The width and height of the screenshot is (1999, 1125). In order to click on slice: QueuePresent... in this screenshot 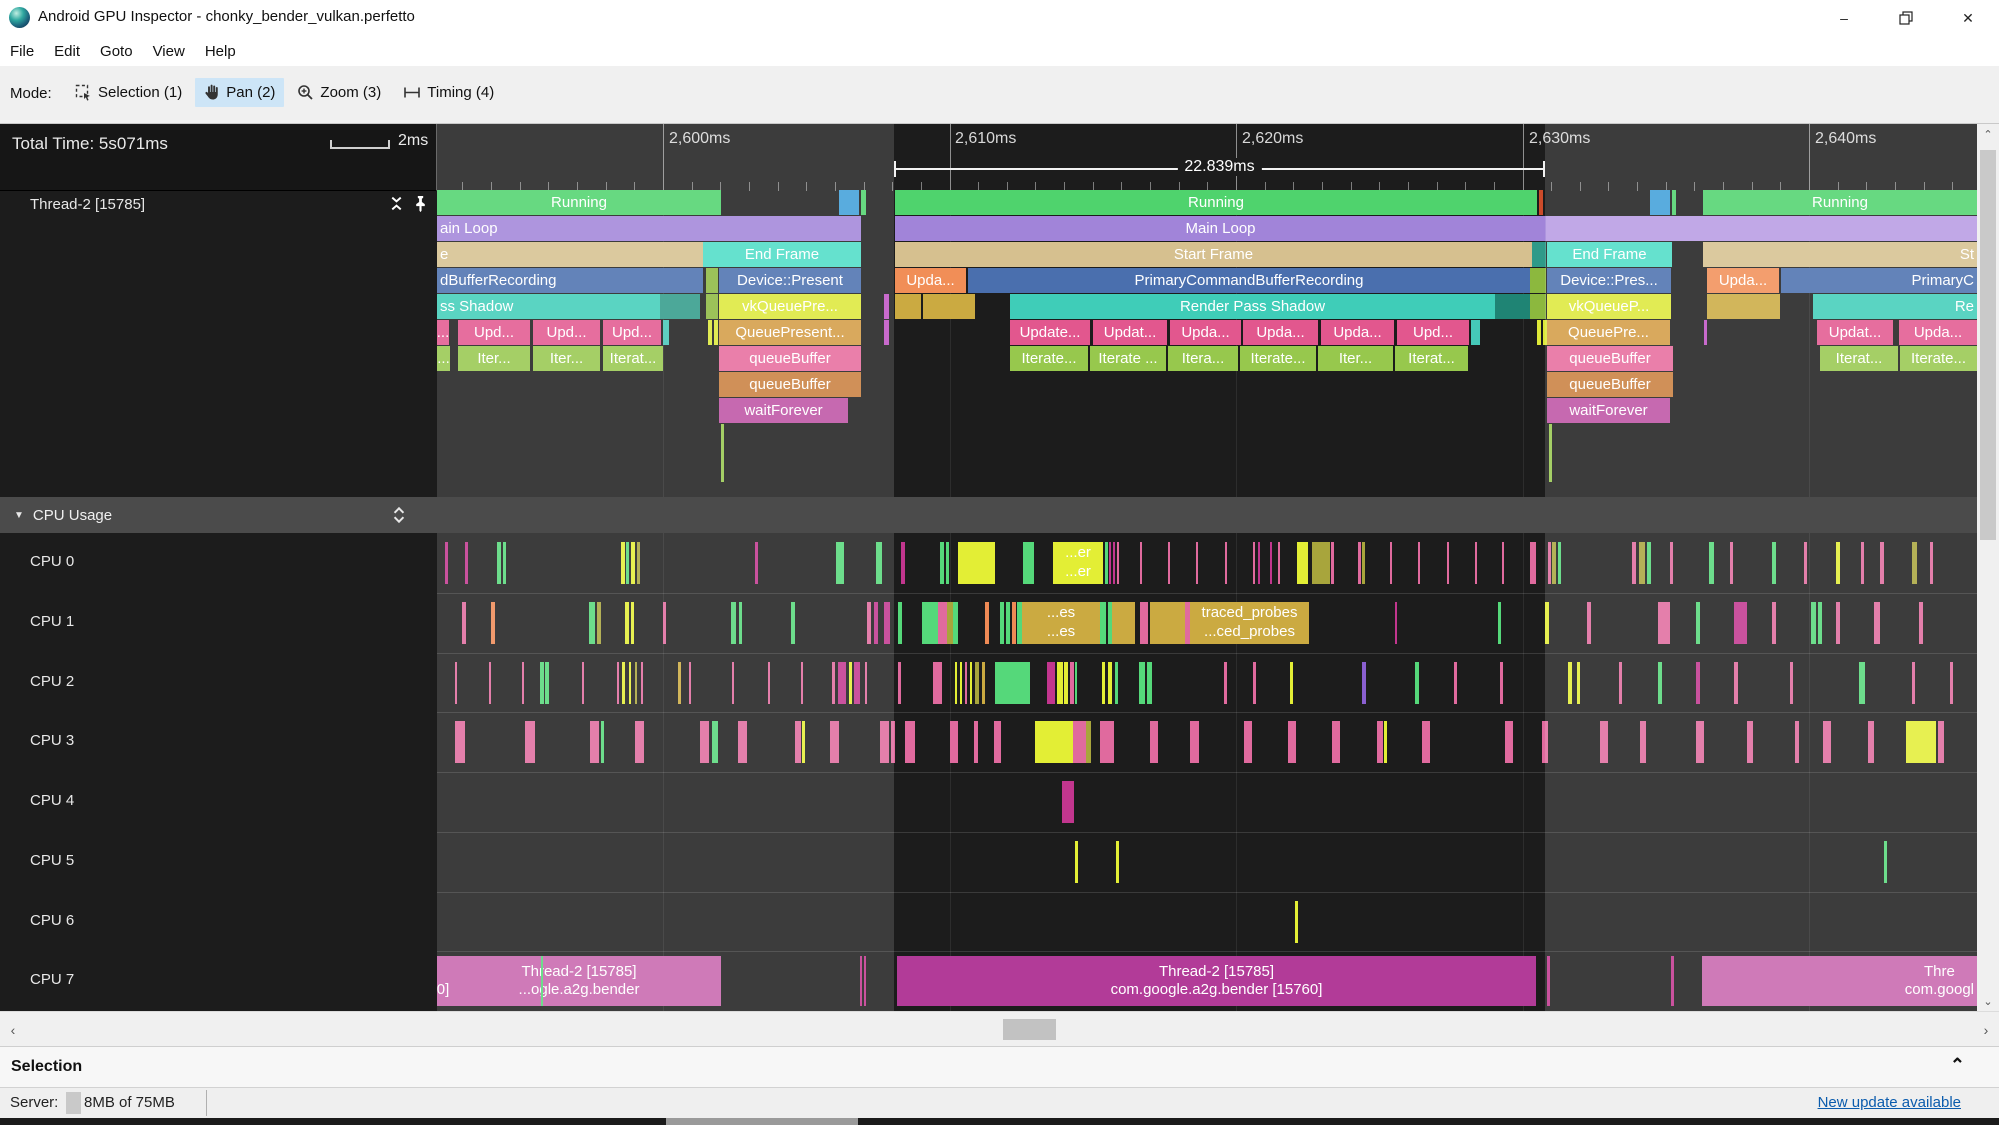, I will do `click(790, 332)`.